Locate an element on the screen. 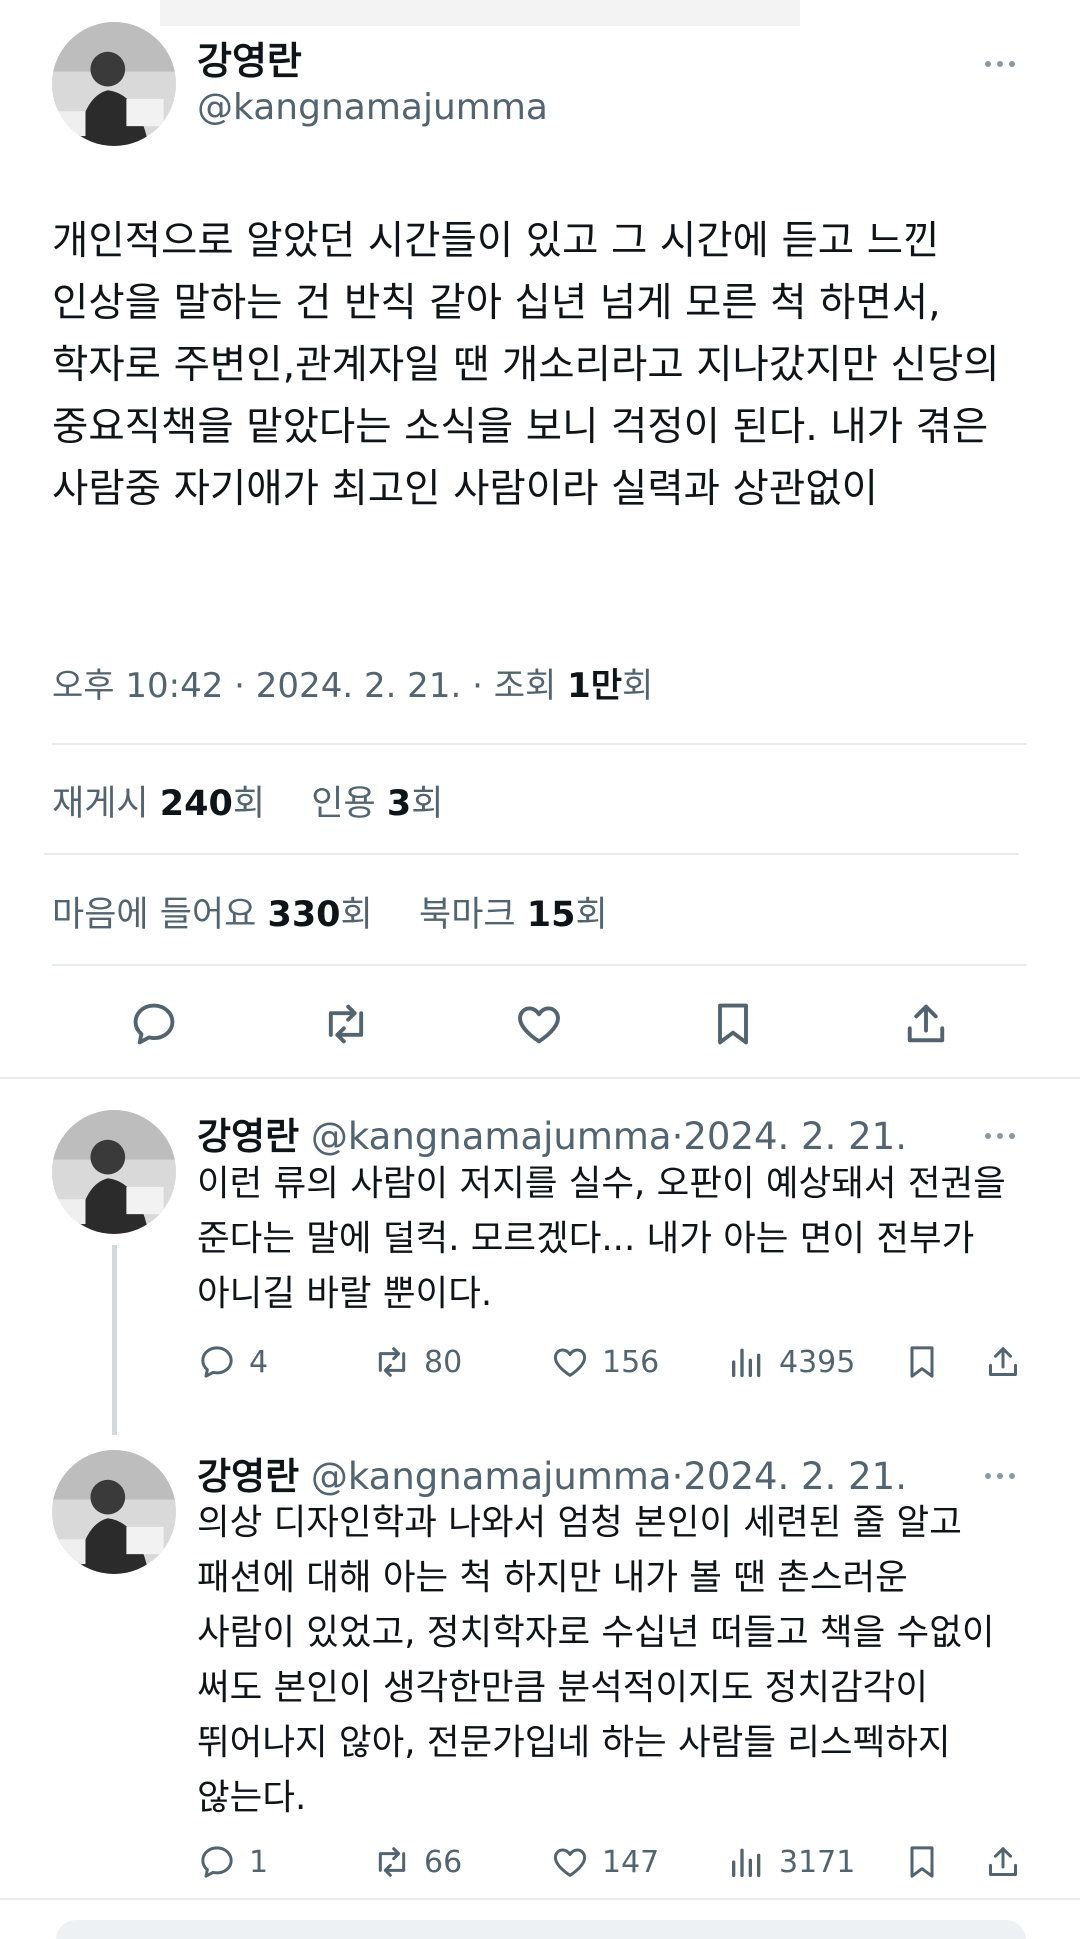 The height and width of the screenshot is (1939, 1080). like-button is located at coordinates (539, 1024).